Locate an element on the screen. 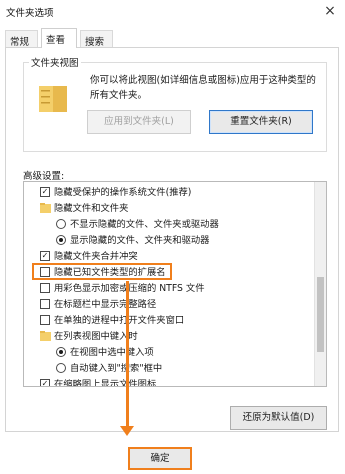 The height and width of the screenshot is (474, 345). highlight-box is located at coordinates (102, 271).